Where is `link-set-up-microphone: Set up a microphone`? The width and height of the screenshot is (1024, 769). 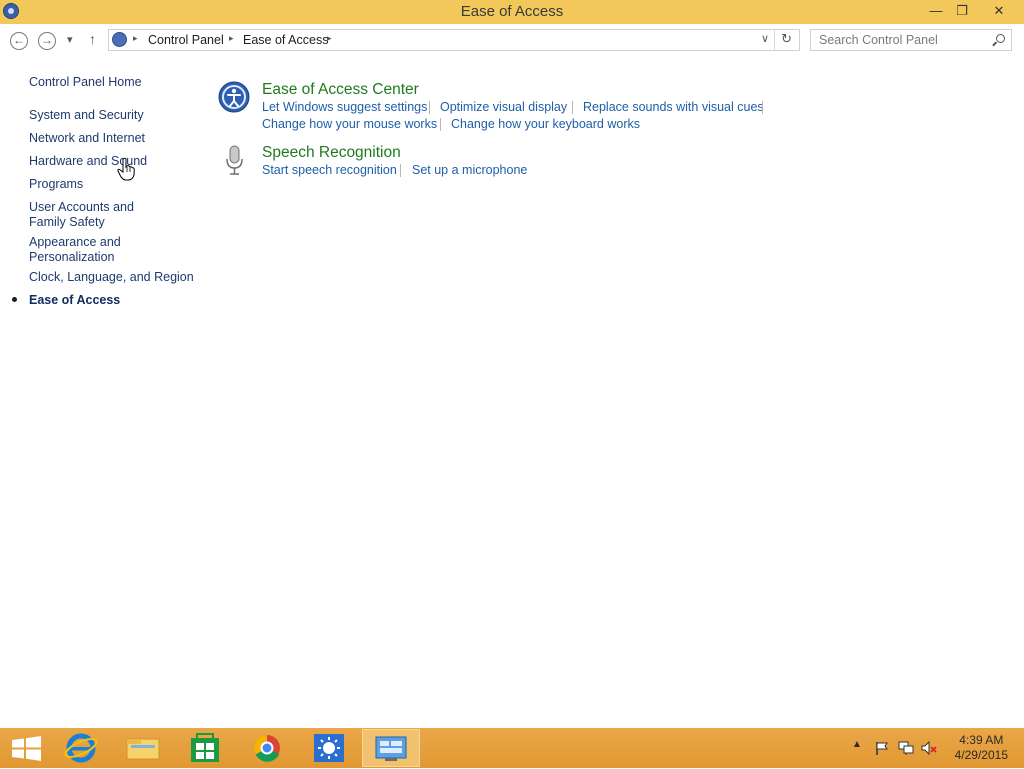 link-set-up-microphone: Set up a microphone is located at coordinates (469, 170).